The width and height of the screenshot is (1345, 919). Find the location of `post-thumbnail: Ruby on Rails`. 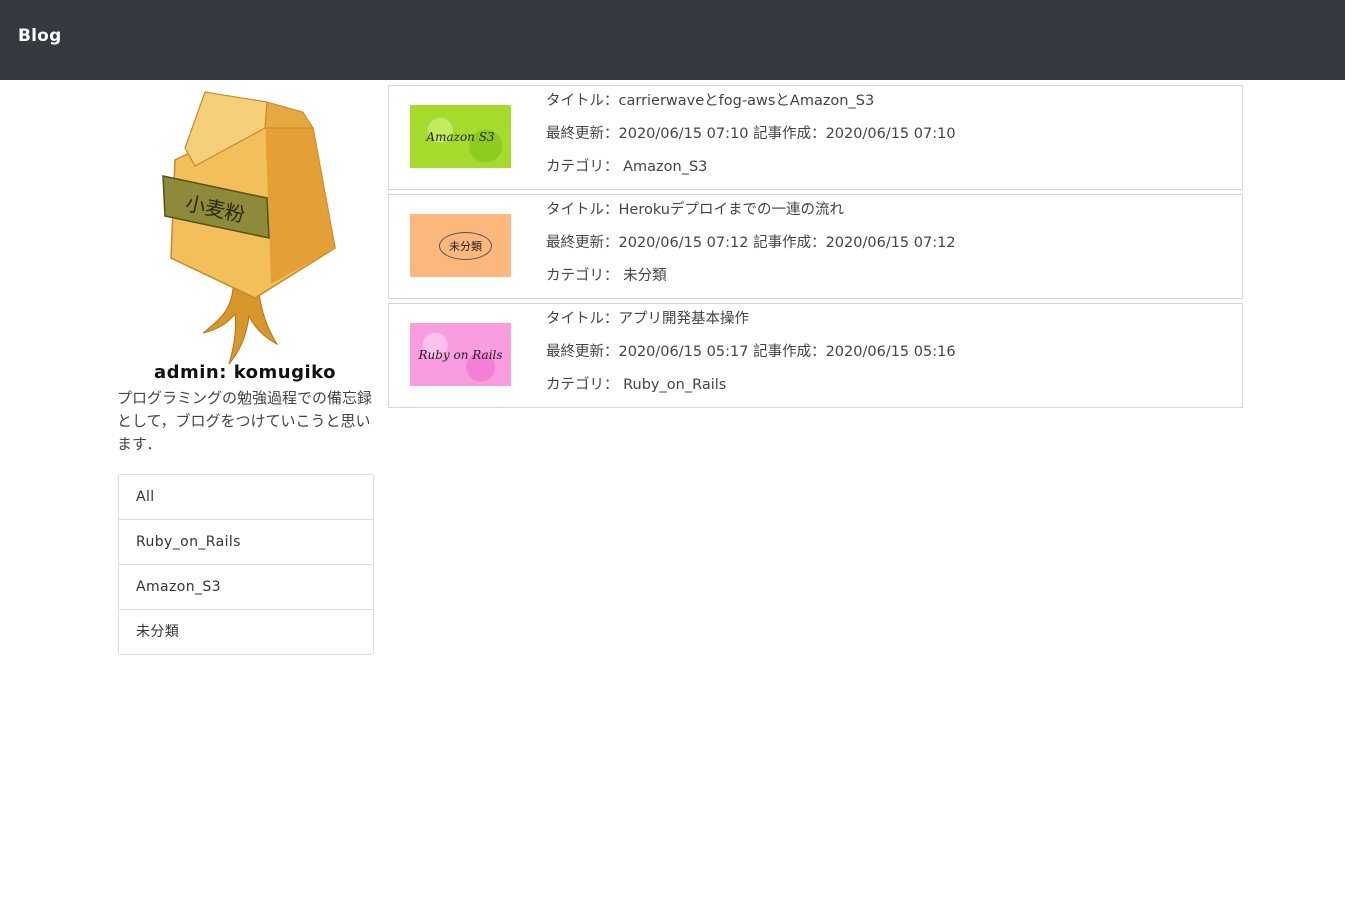

post-thumbnail: Ruby on Rails is located at coordinates (460, 354).